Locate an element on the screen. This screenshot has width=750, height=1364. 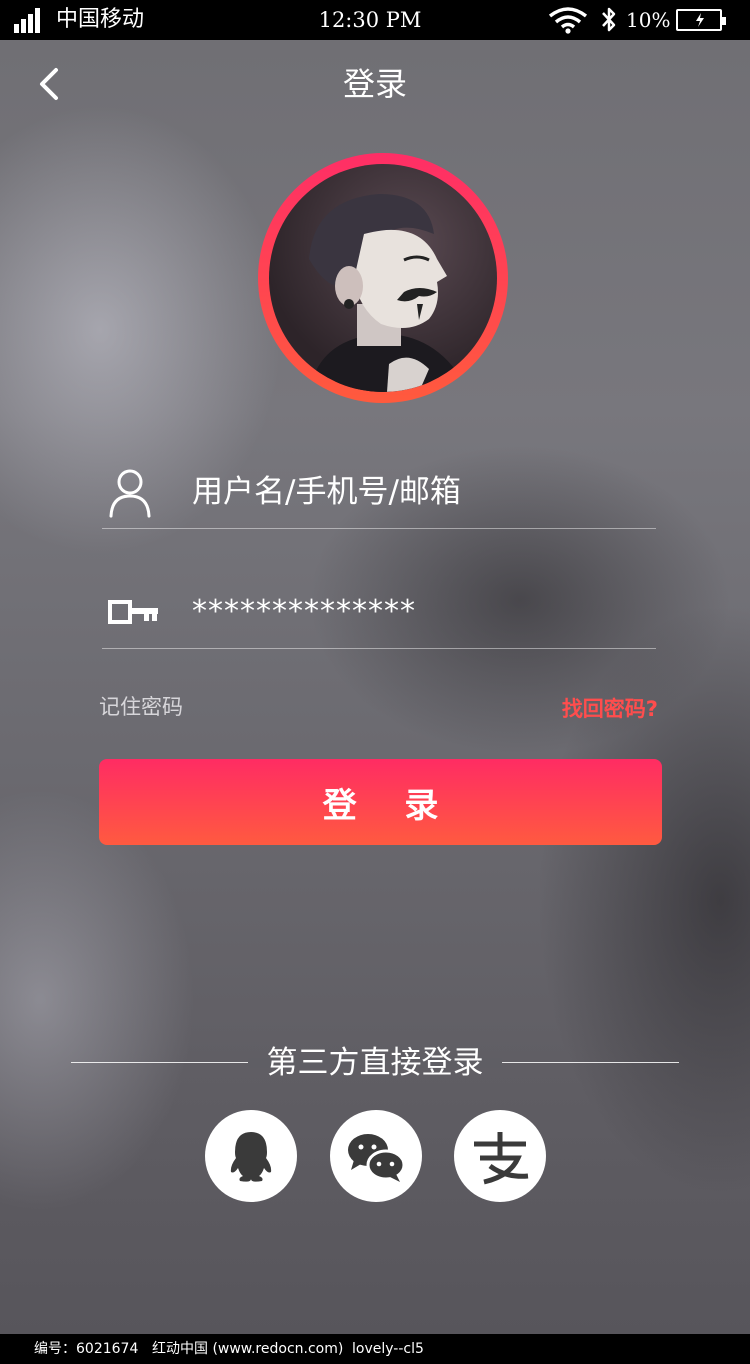
footer-id: 编号：6021674 is located at coordinates (86, 1349).